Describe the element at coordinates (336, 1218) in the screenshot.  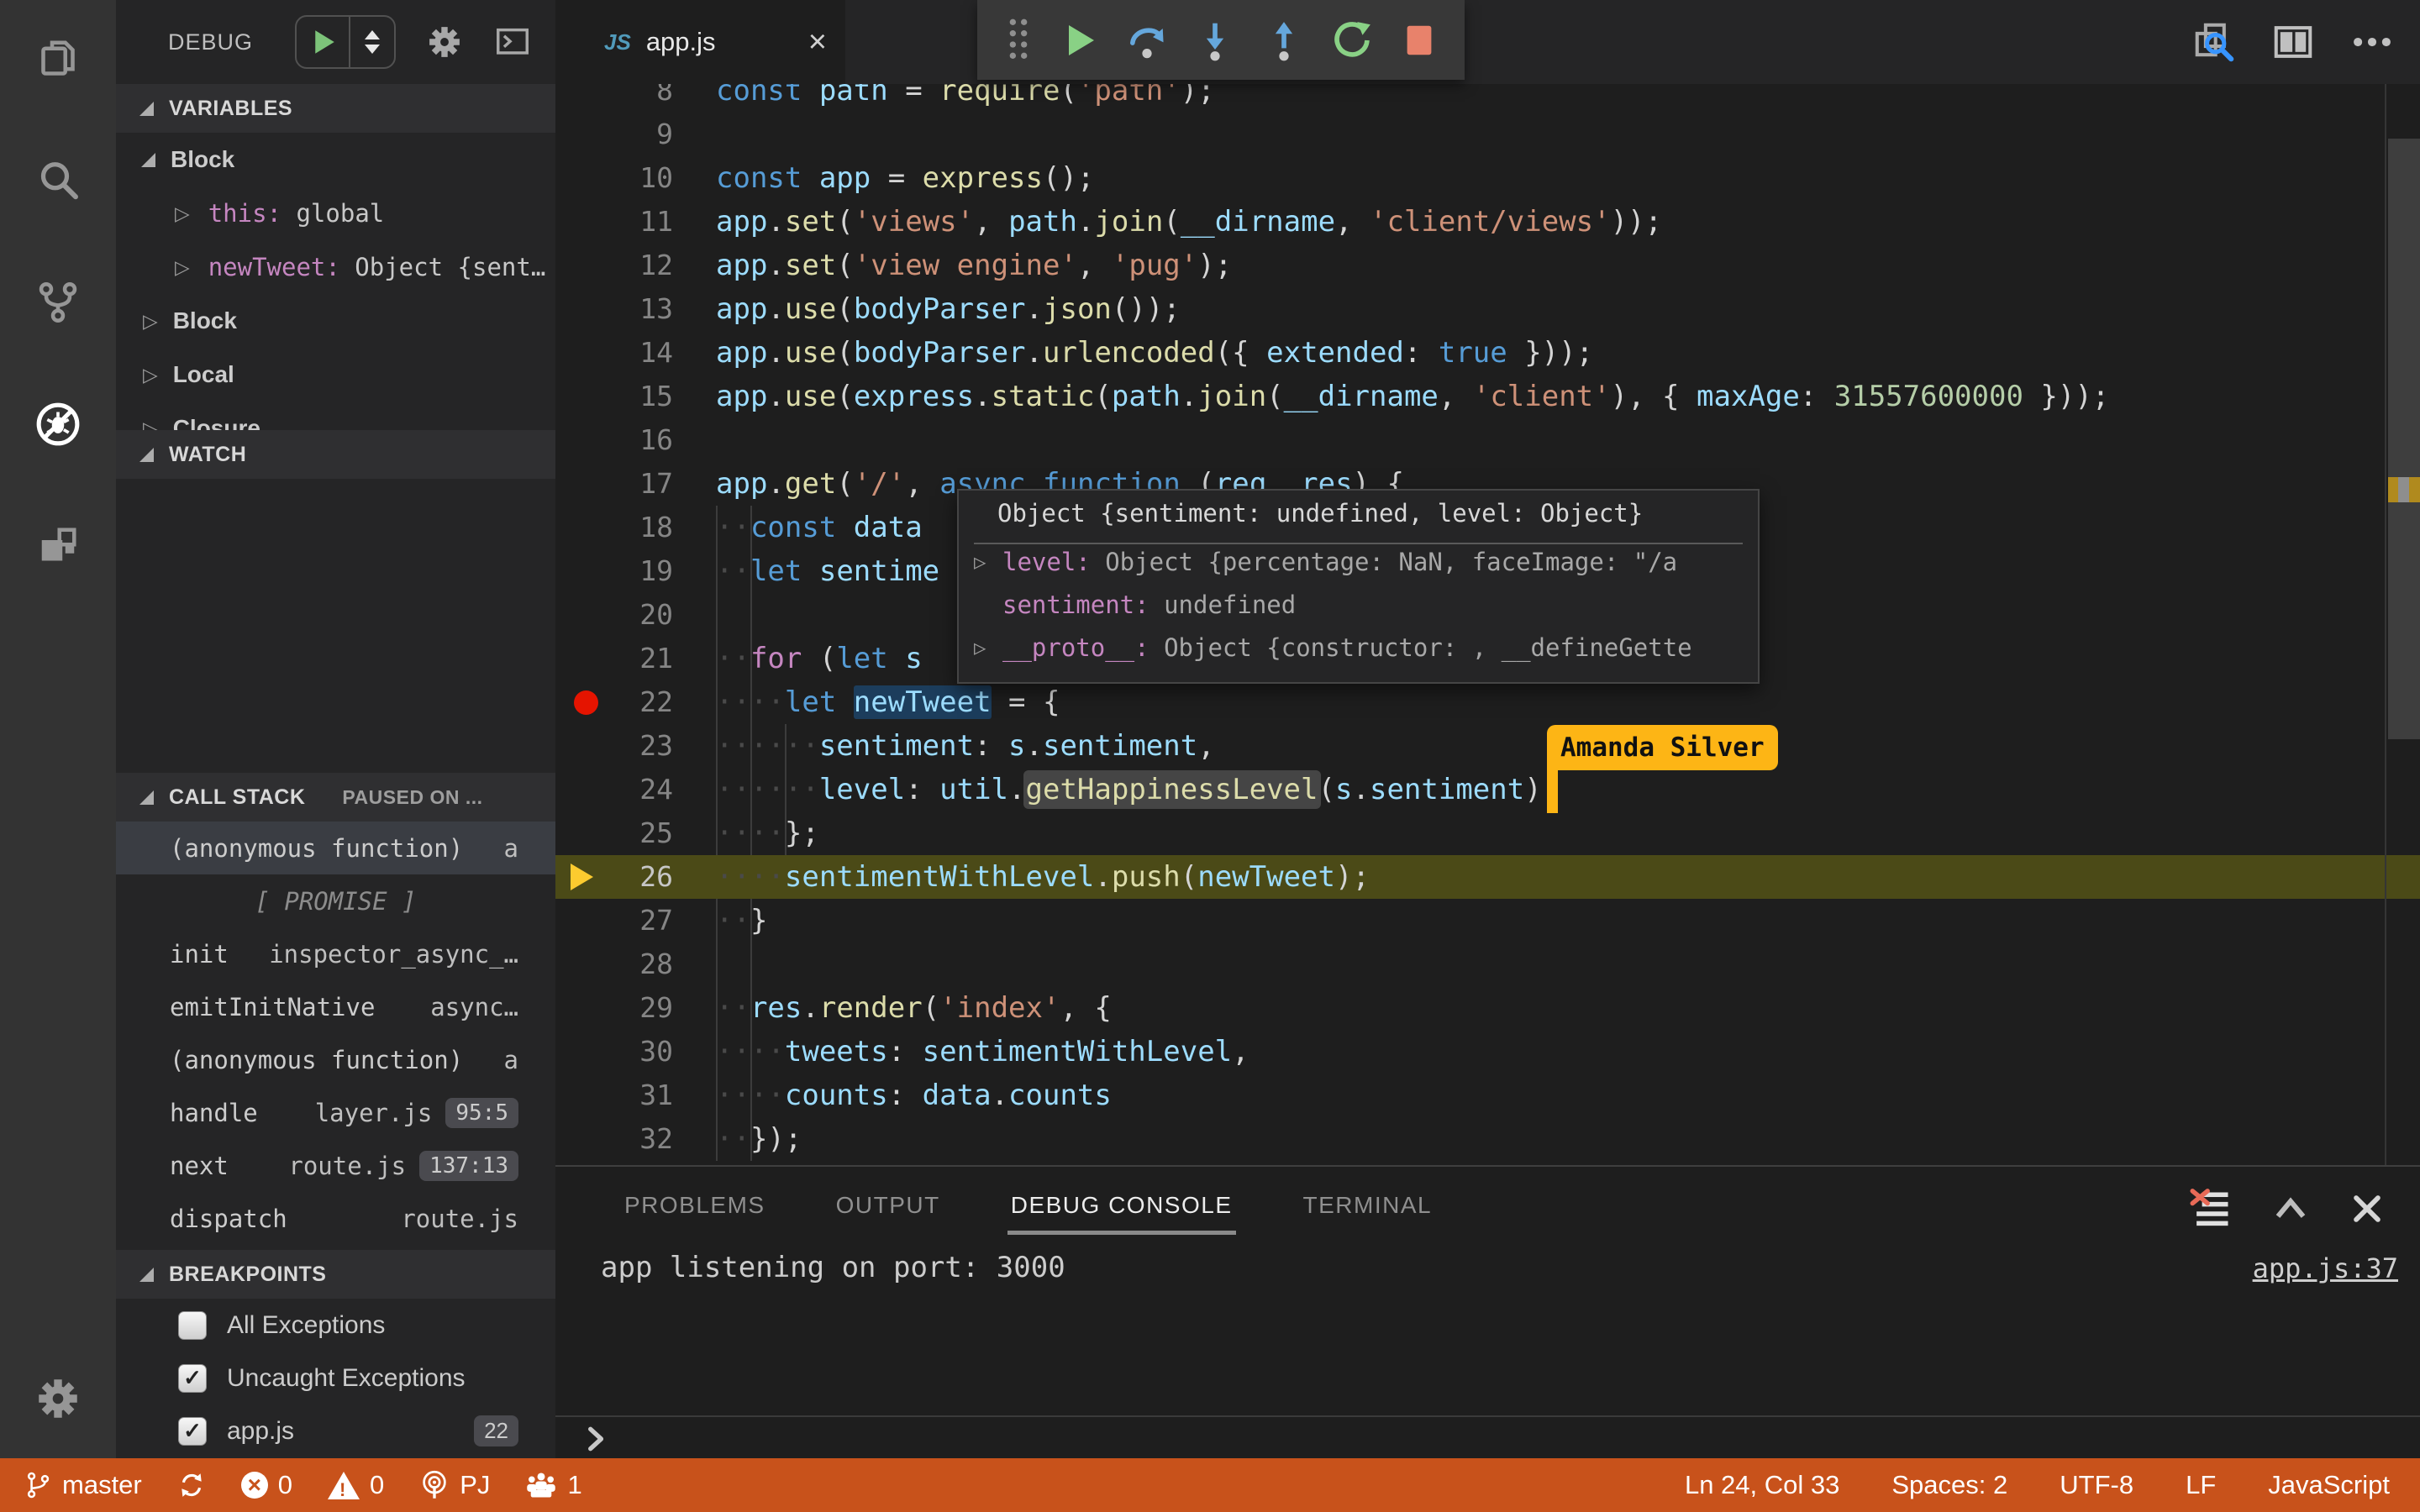
I see `stack-frame-row: dispatch route.js` at that location.